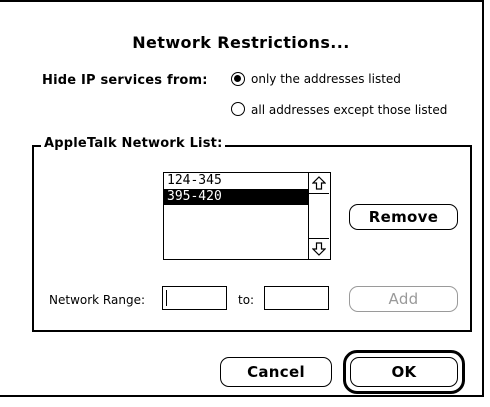  Describe the element at coordinates (296, 298) in the screenshot. I see `range-to-input` at that location.